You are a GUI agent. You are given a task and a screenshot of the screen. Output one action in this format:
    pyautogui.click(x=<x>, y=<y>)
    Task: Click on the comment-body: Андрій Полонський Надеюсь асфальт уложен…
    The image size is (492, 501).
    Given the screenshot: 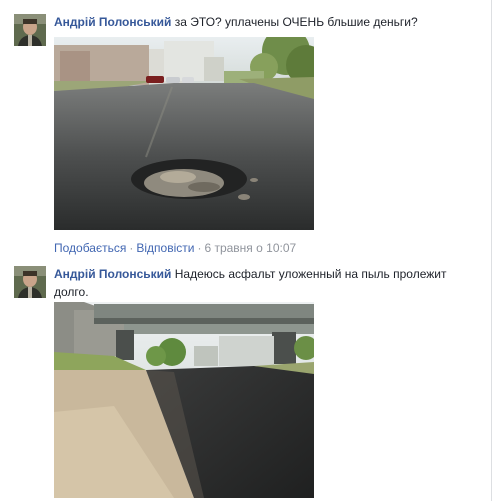 What is the action you would take?
    pyautogui.click(x=254, y=283)
    